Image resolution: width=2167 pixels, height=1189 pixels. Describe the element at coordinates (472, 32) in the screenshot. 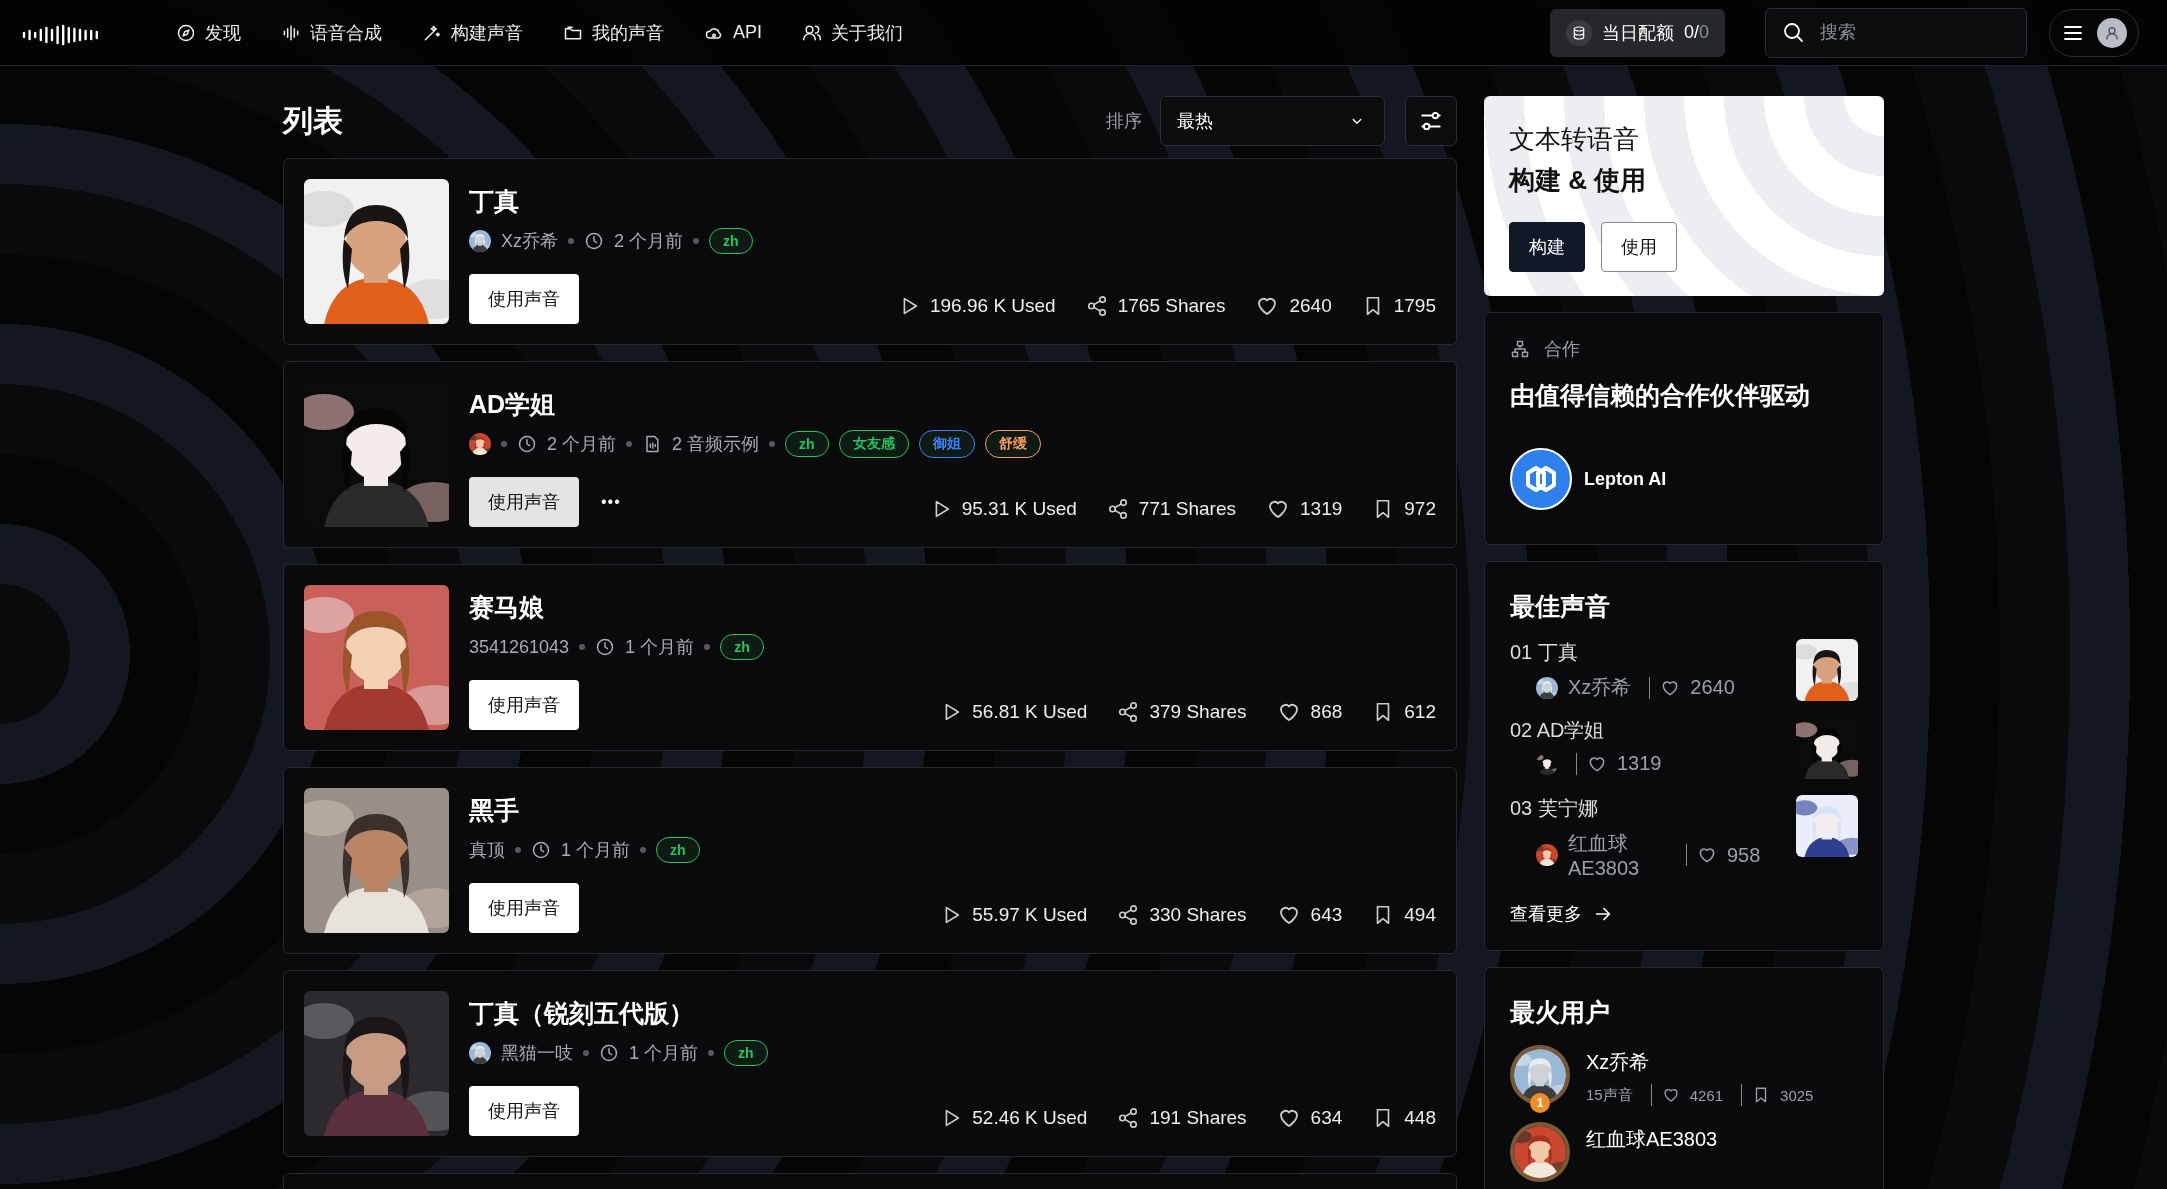

I see `nav-link: 构建声音` at that location.